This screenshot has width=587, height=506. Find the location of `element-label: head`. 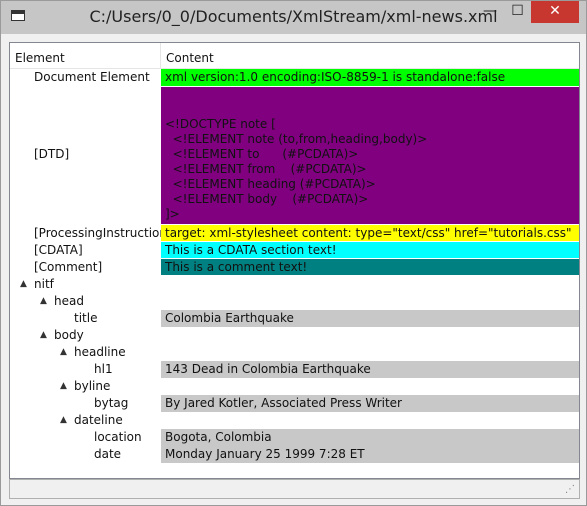

element-label: head is located at coordinates (69, 301).